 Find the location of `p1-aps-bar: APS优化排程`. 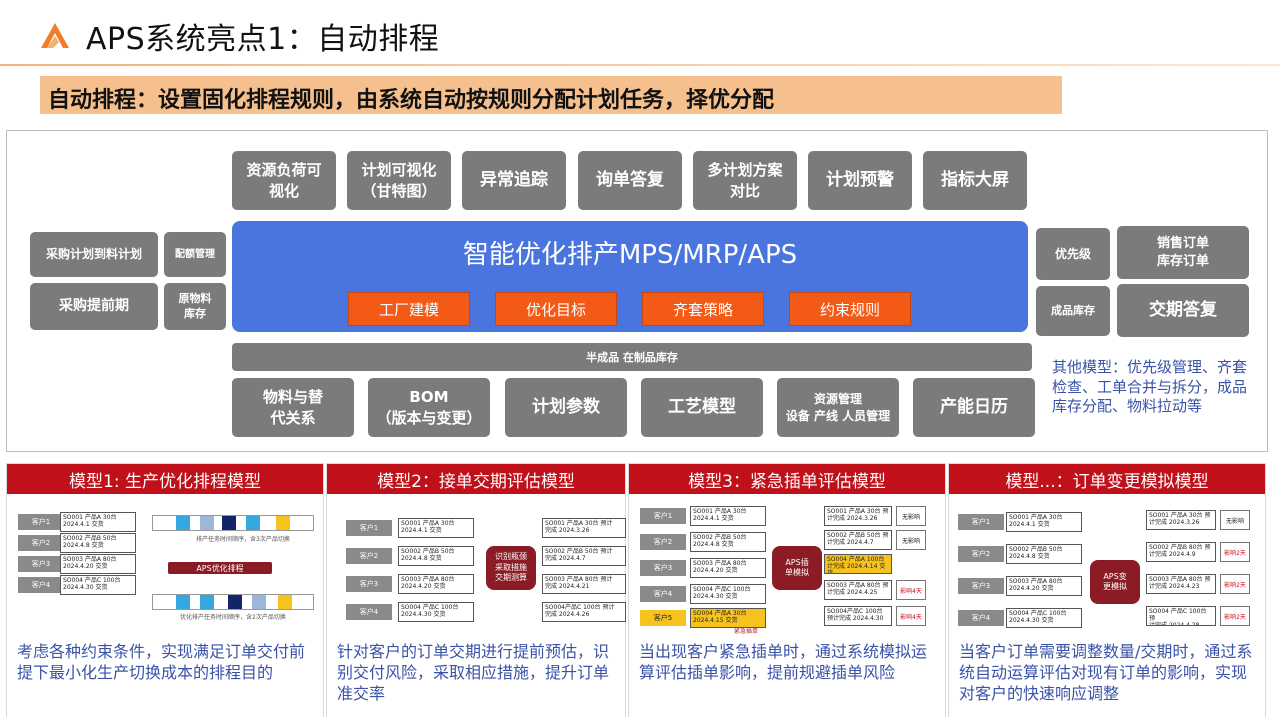

p1-aps-bar: APS优化排程 is located at coordinates (220, 568).